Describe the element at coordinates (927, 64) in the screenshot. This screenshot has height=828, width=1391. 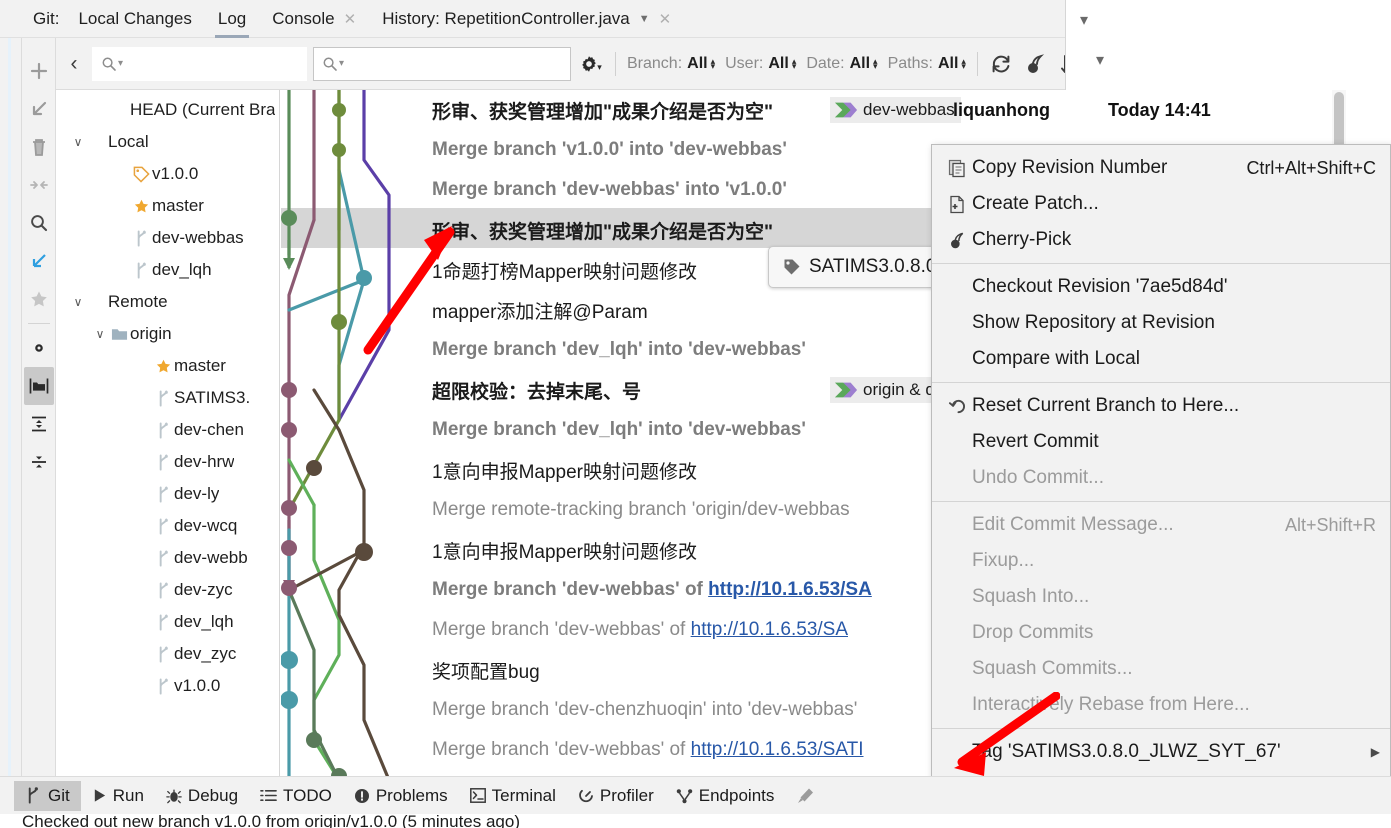
I see `filter-paths: Paths: All ▴ ▾` at that location.